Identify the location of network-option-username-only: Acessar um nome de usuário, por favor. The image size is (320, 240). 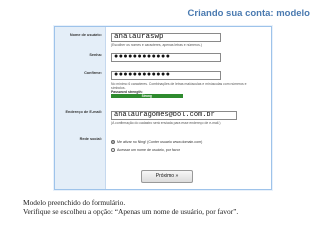
(145, 150).